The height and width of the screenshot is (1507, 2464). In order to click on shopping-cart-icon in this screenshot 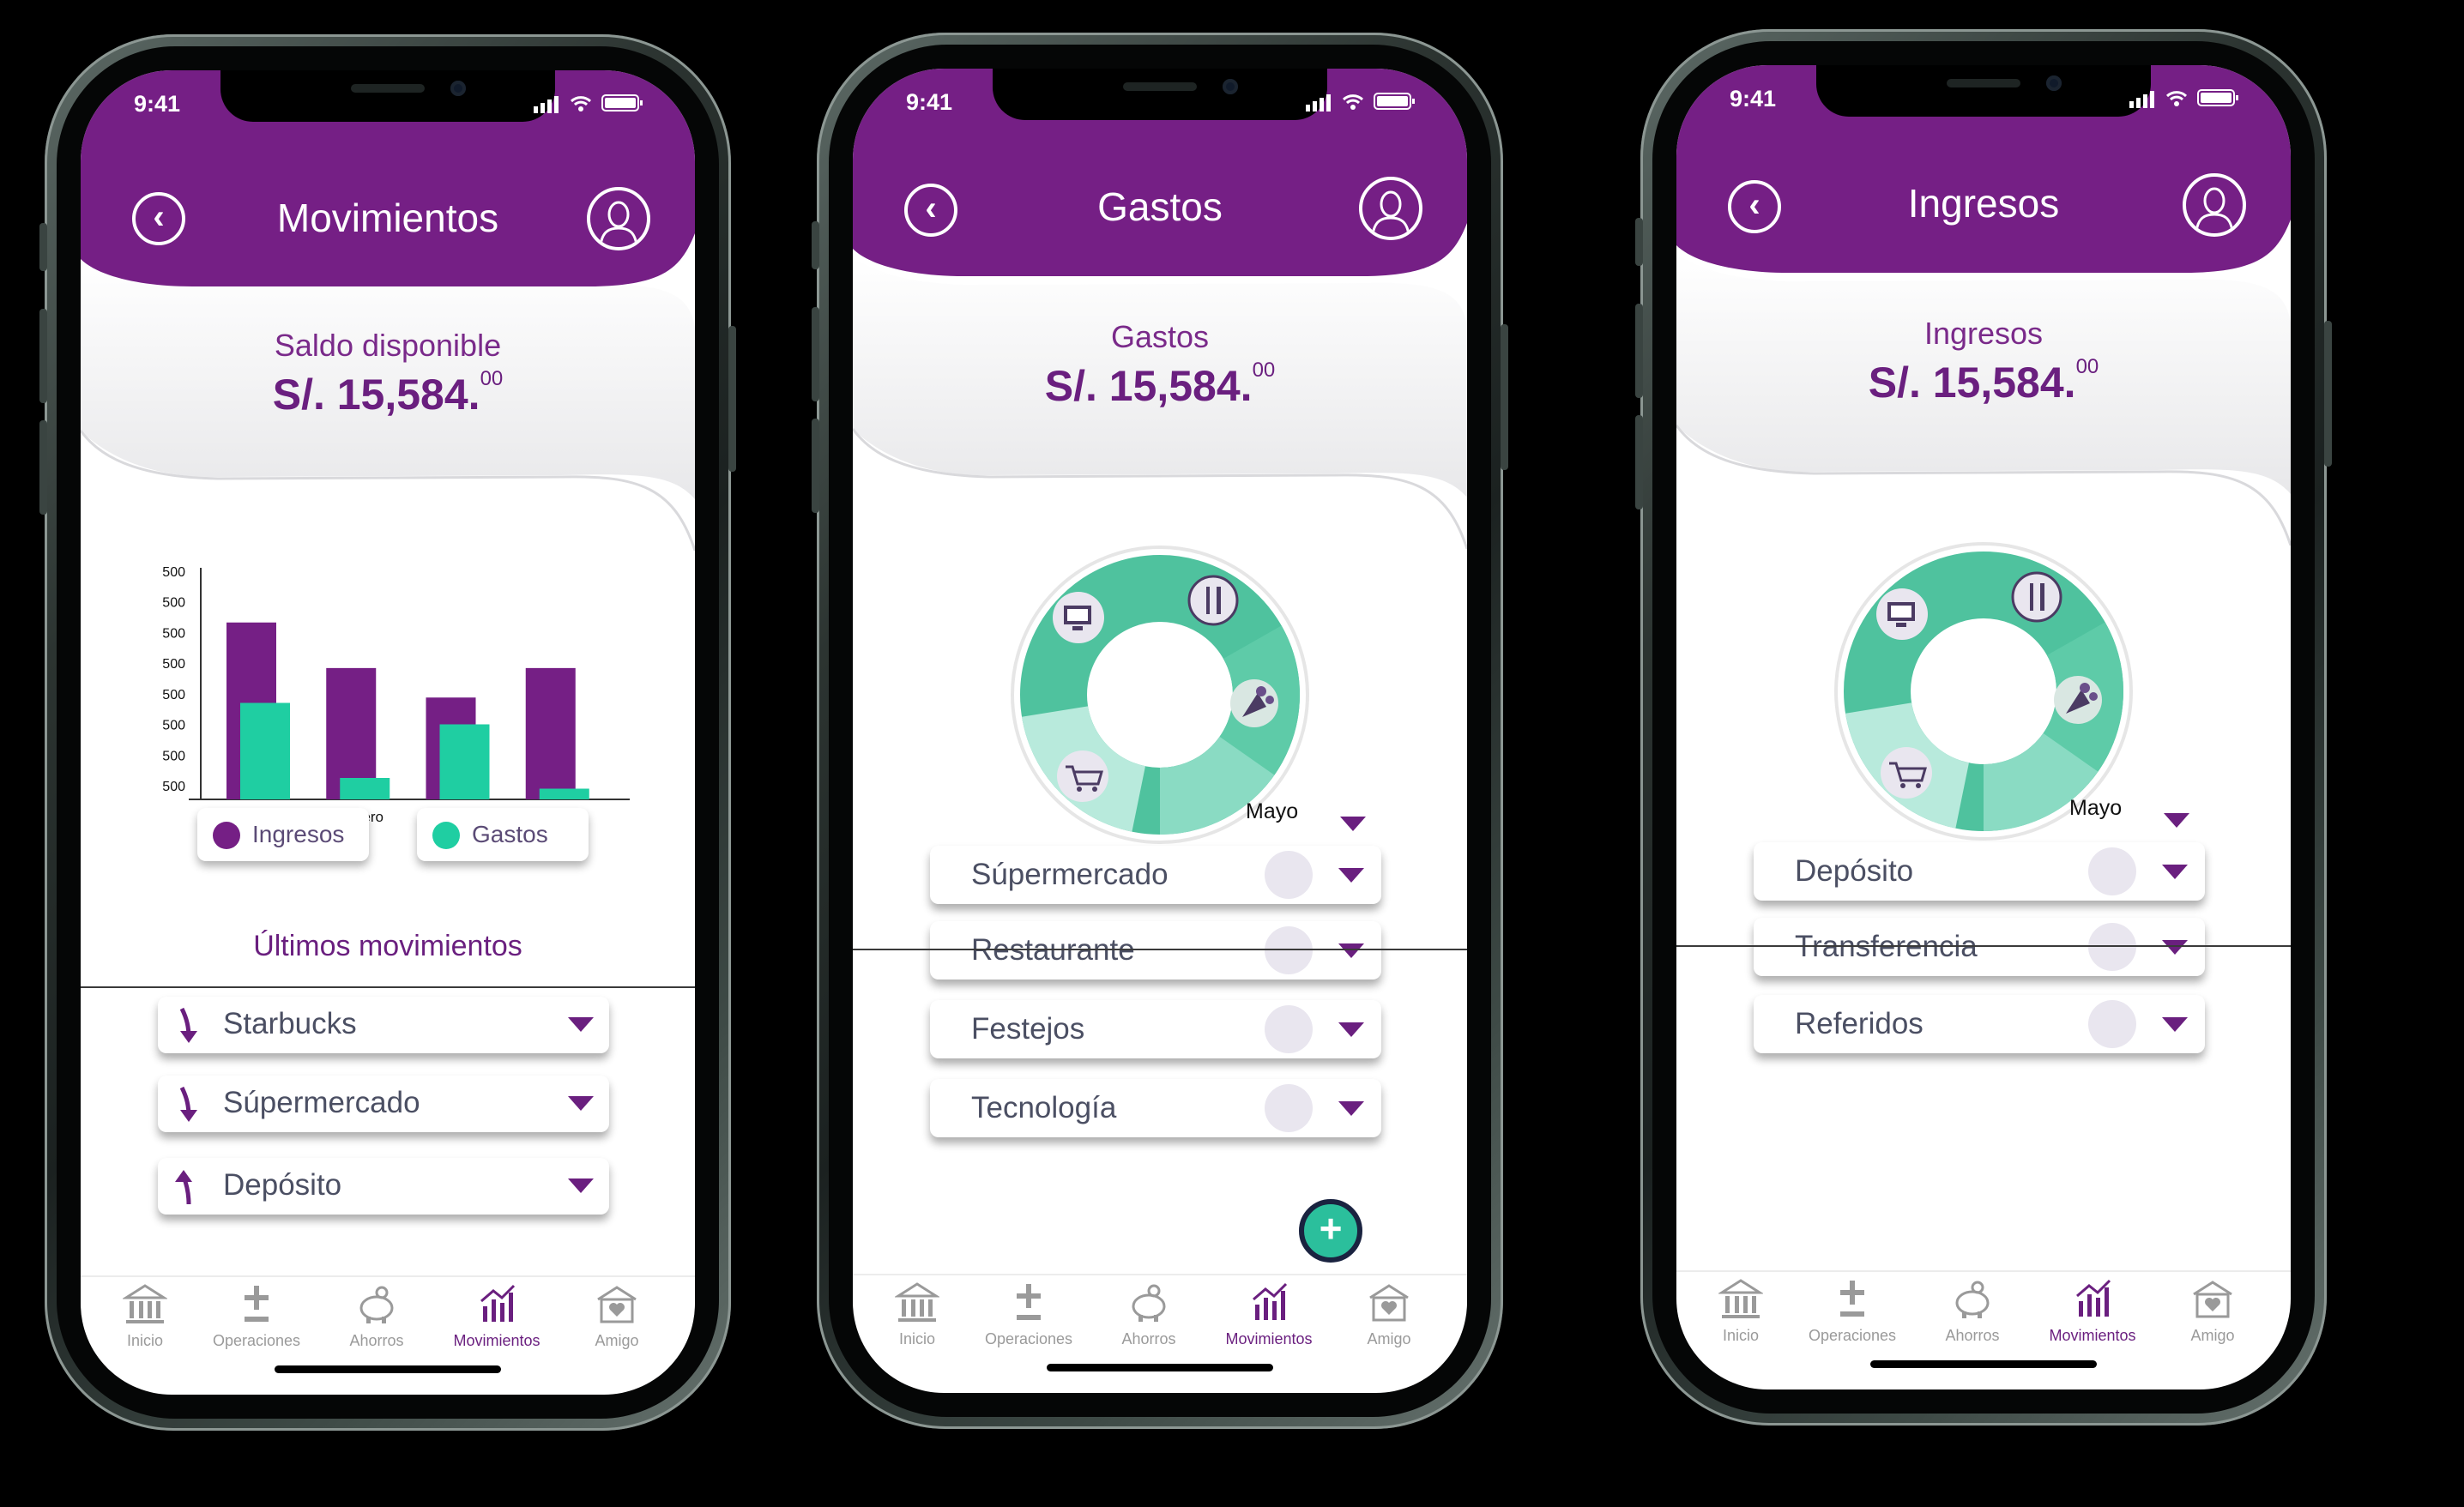, I will do `click(1289, 875)`.